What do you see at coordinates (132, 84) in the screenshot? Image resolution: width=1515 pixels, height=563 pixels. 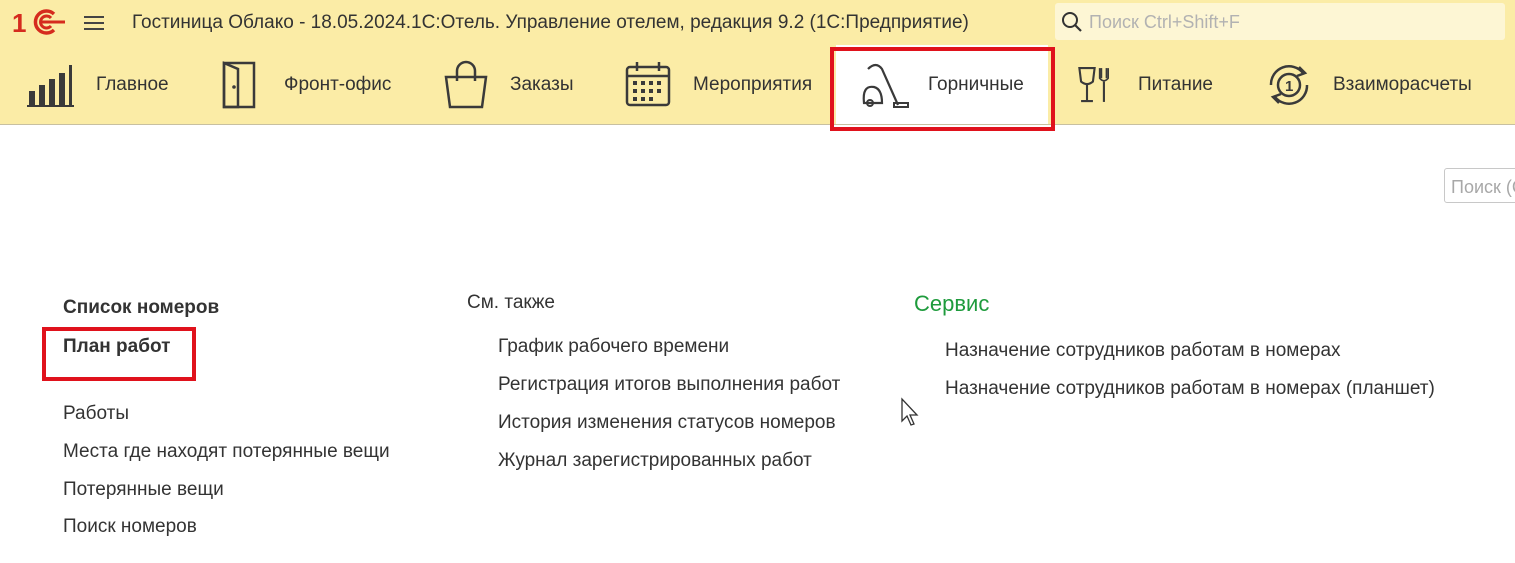 I see `section-main-label: Главное` at bounding box center [132, 84].